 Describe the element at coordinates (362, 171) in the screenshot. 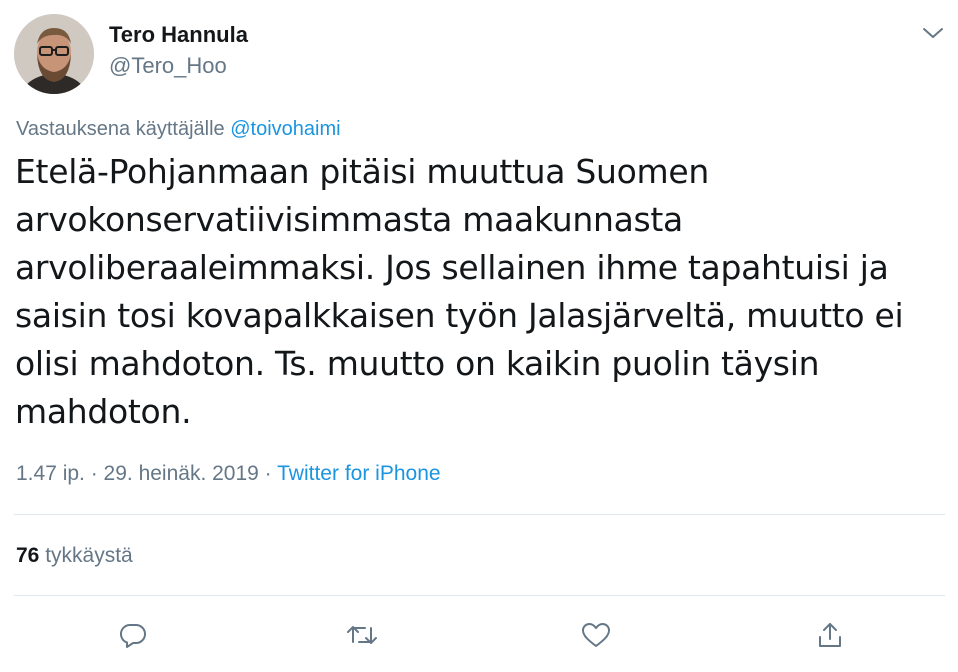

I see `tweet-text-line: Etelä-Pohjanmaan pitäisi muuttua Suomen` at that location.